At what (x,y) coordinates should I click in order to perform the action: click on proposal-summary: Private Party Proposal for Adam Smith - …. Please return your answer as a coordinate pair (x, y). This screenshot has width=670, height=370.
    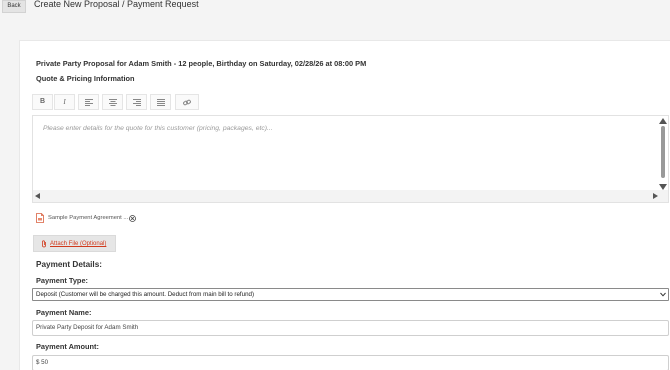
    Looking at the image, I should click on (201, 63).